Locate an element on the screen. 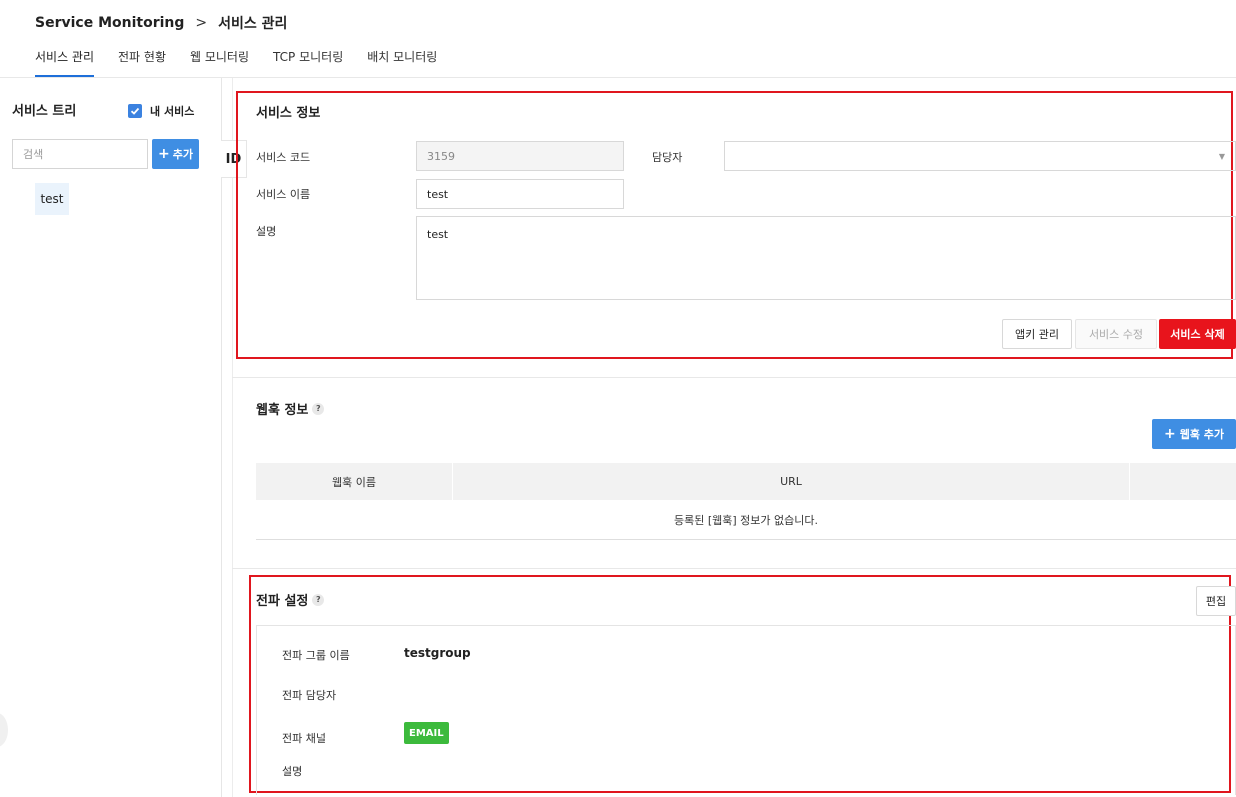  webhook-table-header: 웹훅 이름 URL is located at coordinates (746, 481).